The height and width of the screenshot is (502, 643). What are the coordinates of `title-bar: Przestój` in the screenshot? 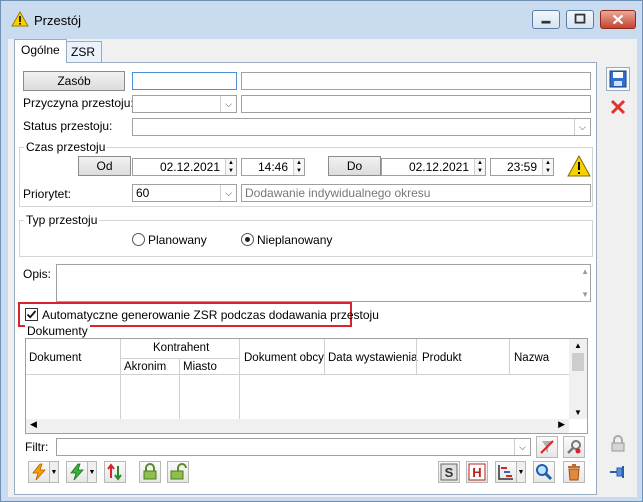 It's located at (321, 20).